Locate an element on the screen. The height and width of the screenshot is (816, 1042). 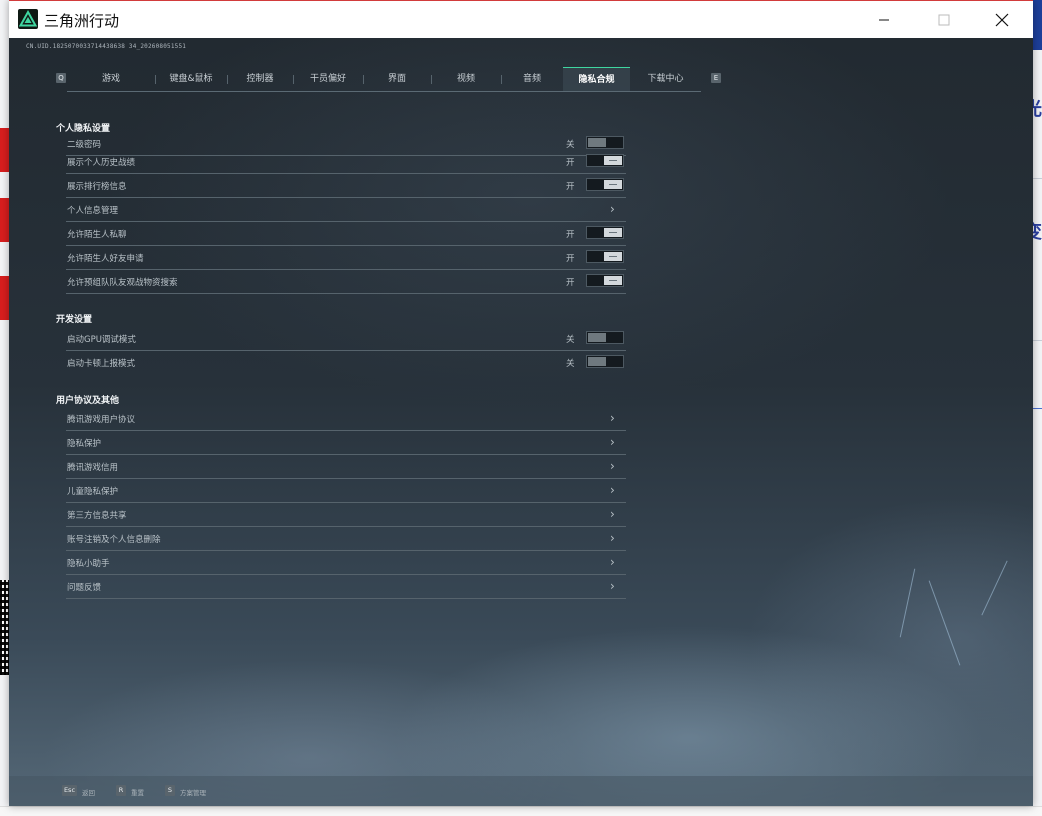
maximize-icon is located at coordinates (944, 20).